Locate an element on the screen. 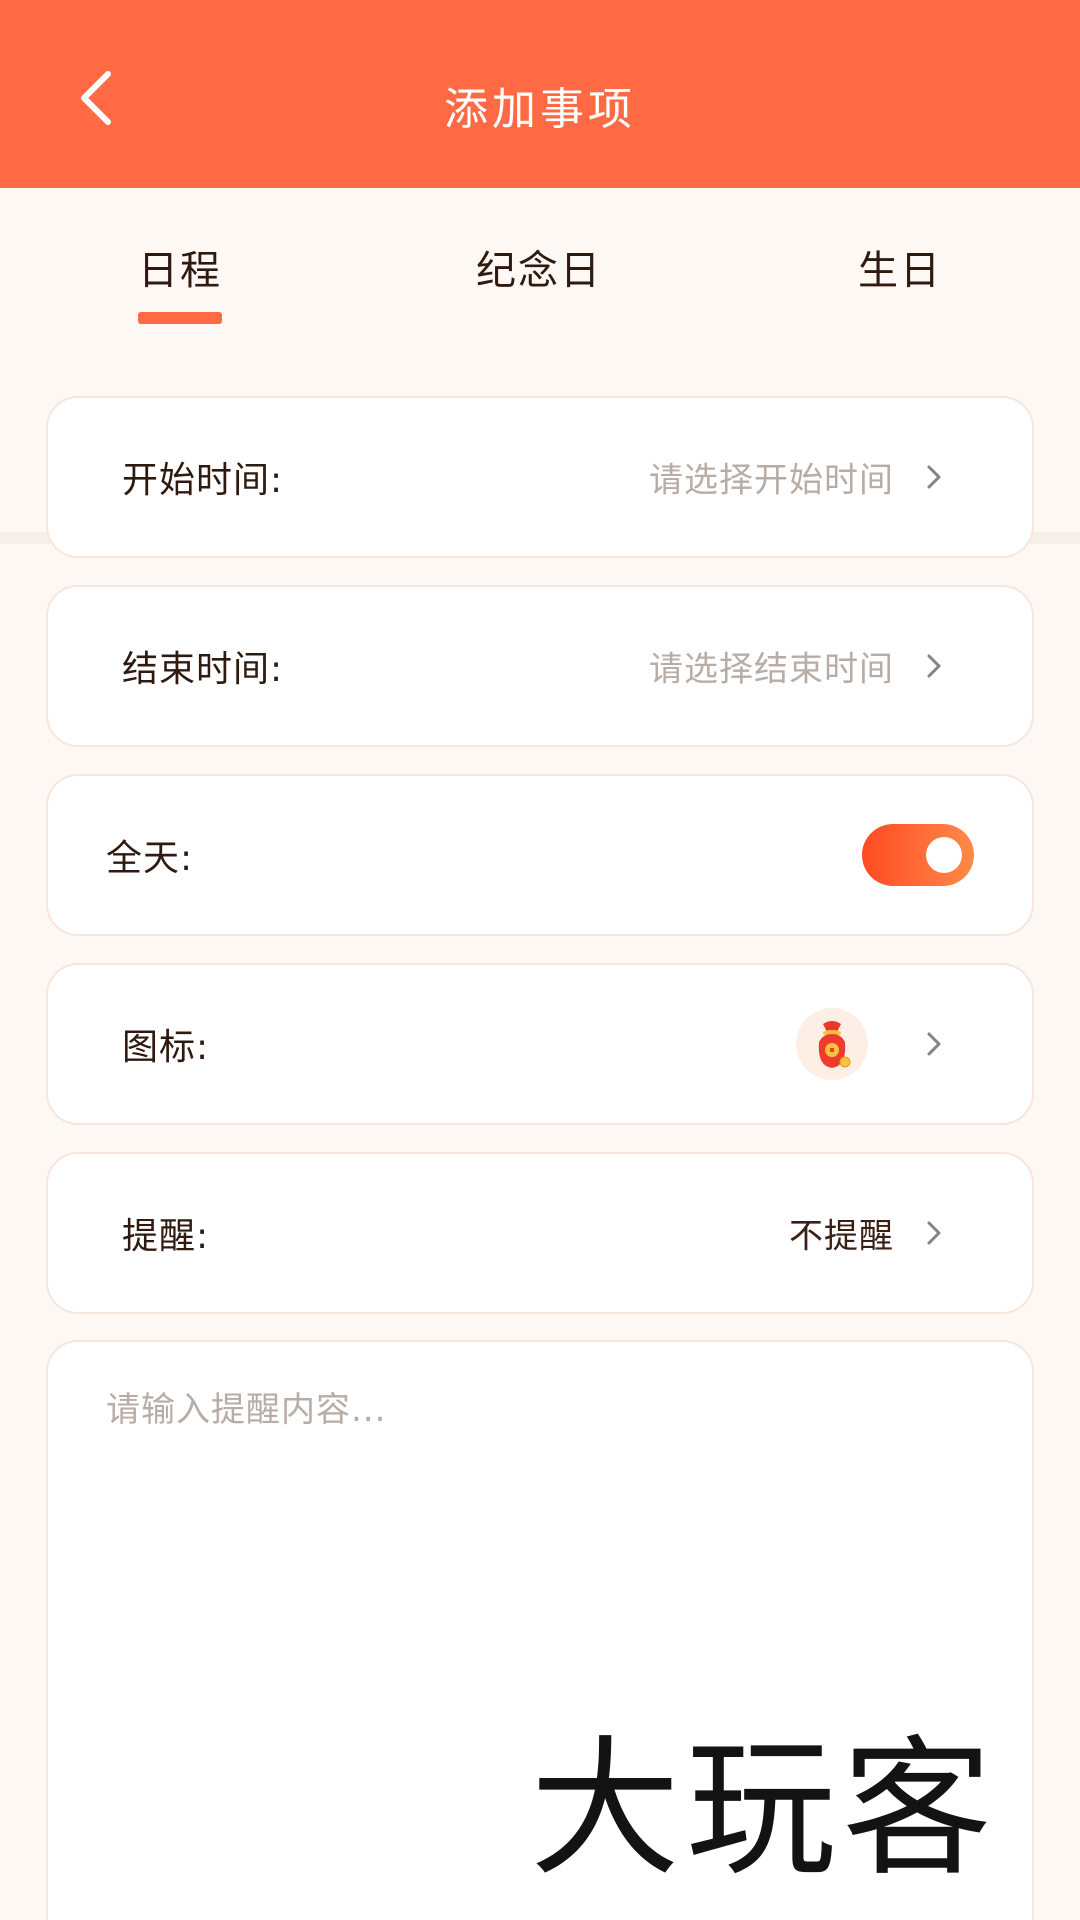  toggle-knob is located at coordinates (944, 855).